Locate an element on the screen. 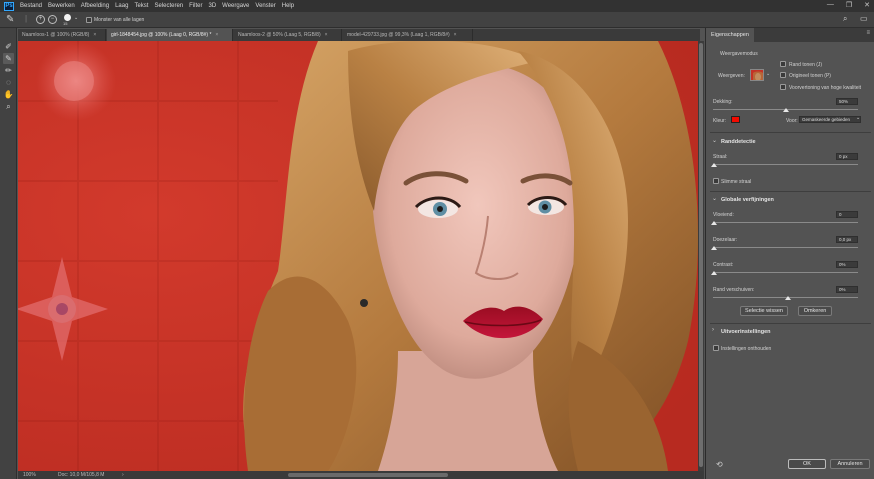 This screenshot has height=479, width=874. menu-selecteren: Selecteren is located at coordinates (168, 6).